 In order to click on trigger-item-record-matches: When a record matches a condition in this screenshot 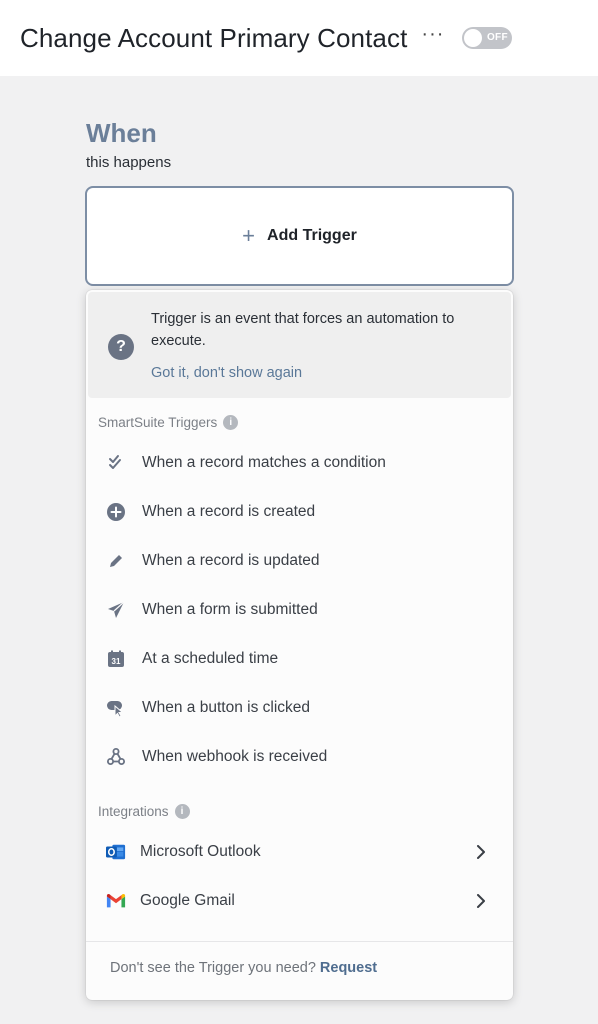, I will do `click(299, 463)`.